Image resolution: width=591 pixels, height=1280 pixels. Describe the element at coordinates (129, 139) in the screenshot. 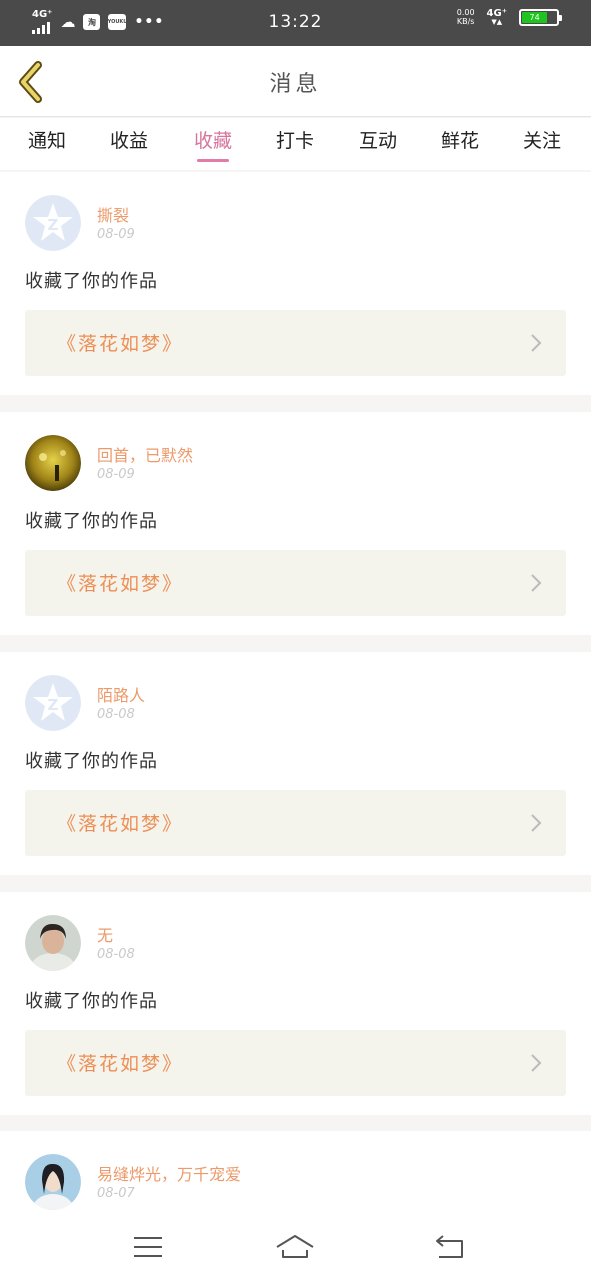

I see `tab-earnings: 收益` at that location.